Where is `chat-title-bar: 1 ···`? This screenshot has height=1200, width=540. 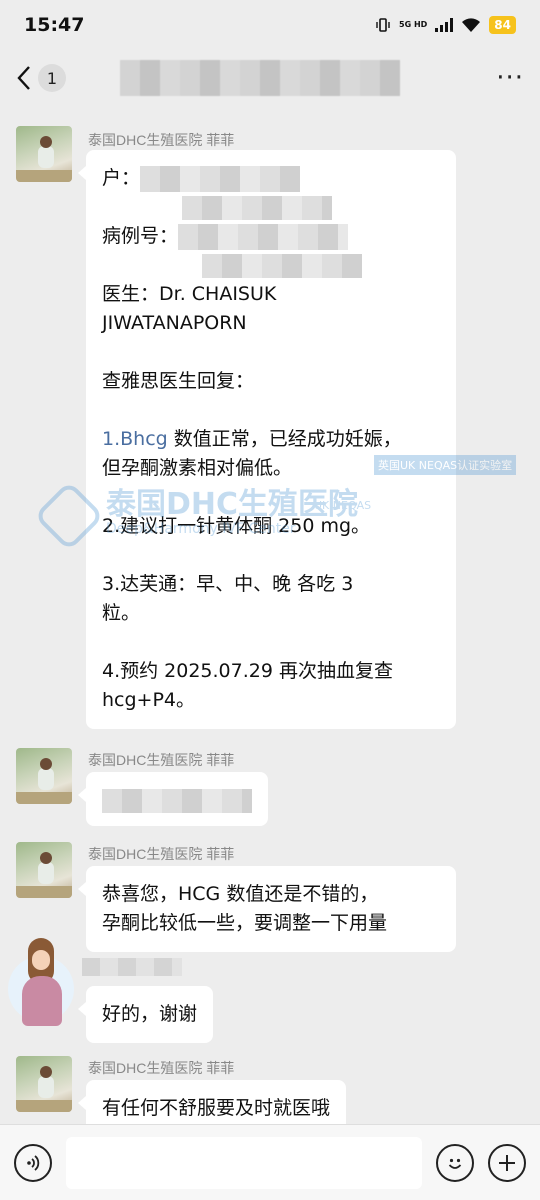
chat-title-bar: 1 ··· is located at coordinates (270, 78).